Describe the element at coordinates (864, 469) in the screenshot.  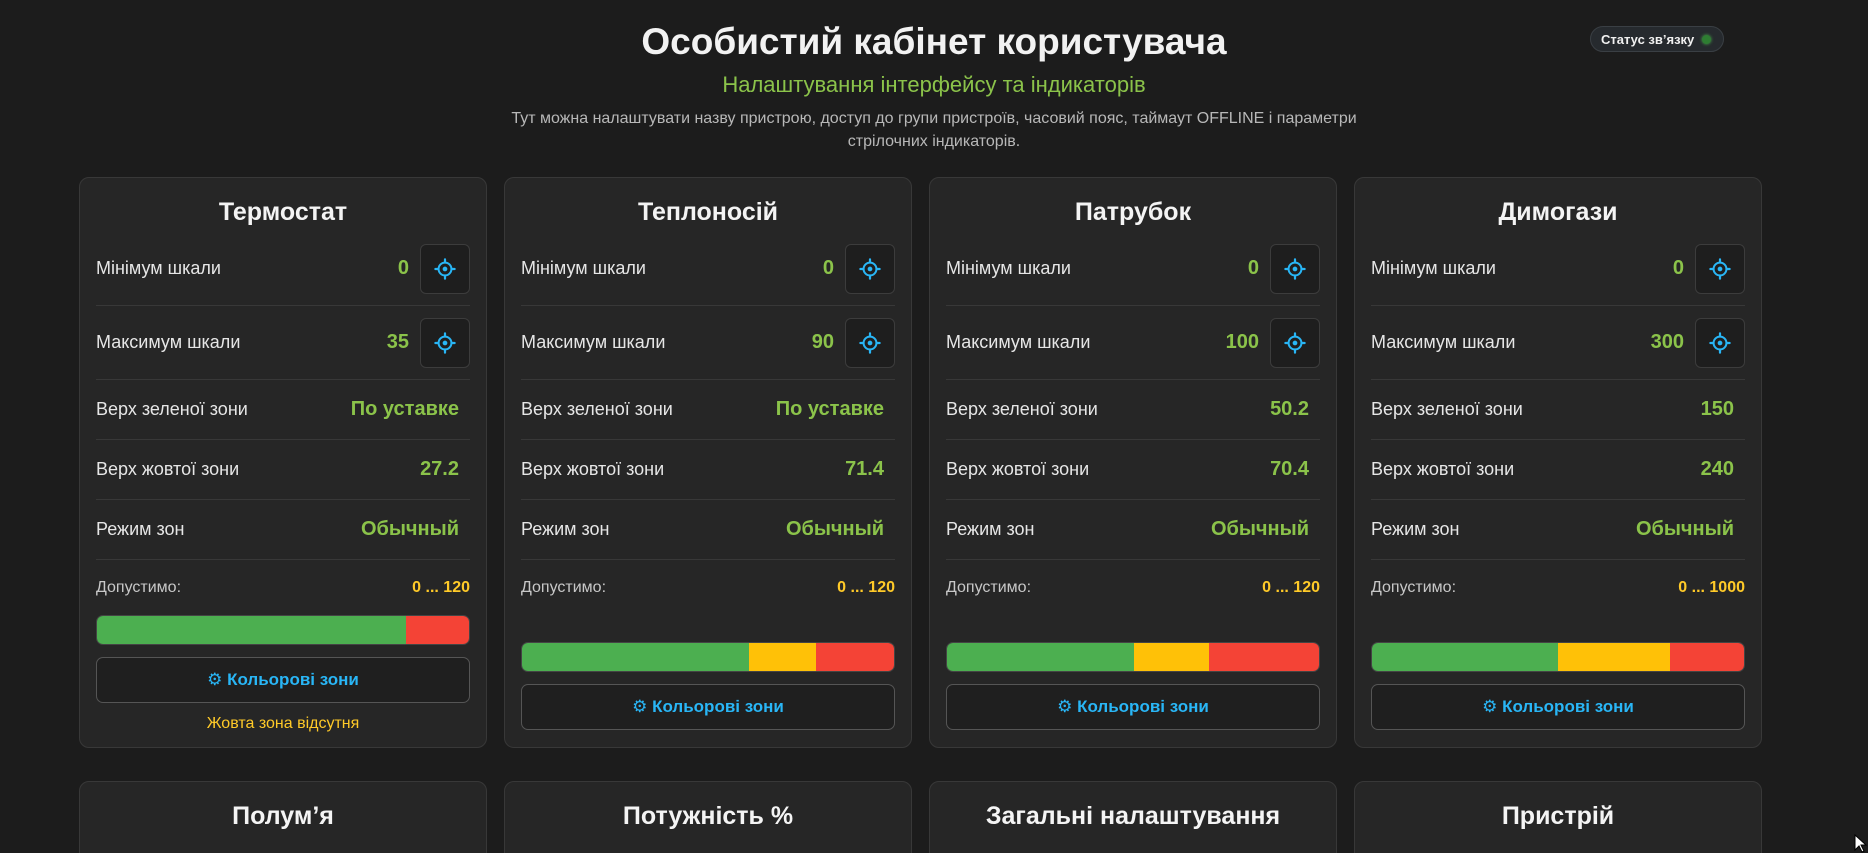
I see `yellow-zone-top-value: 71.4` at that location.